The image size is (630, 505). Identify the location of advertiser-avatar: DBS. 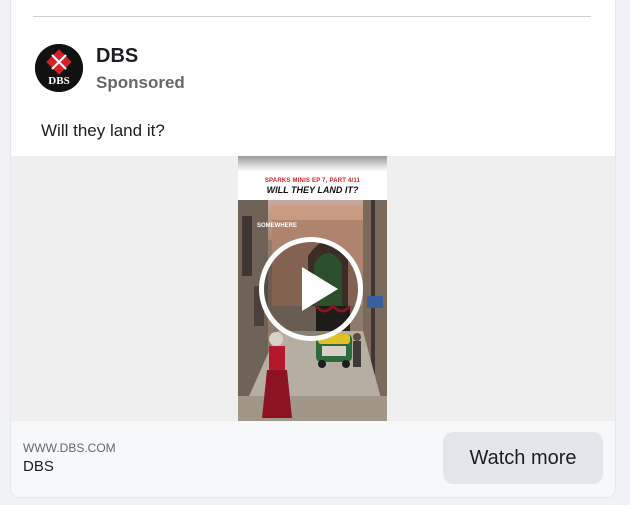
(59, 68).